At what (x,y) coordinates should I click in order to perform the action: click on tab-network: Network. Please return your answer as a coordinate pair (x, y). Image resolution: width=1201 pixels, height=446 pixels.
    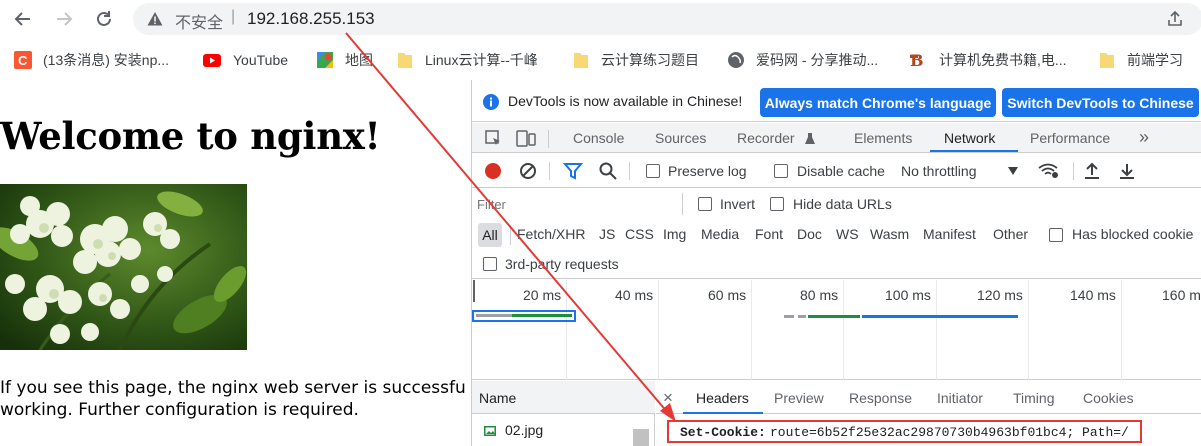
    Looking at the image, I should click on (969, 138).